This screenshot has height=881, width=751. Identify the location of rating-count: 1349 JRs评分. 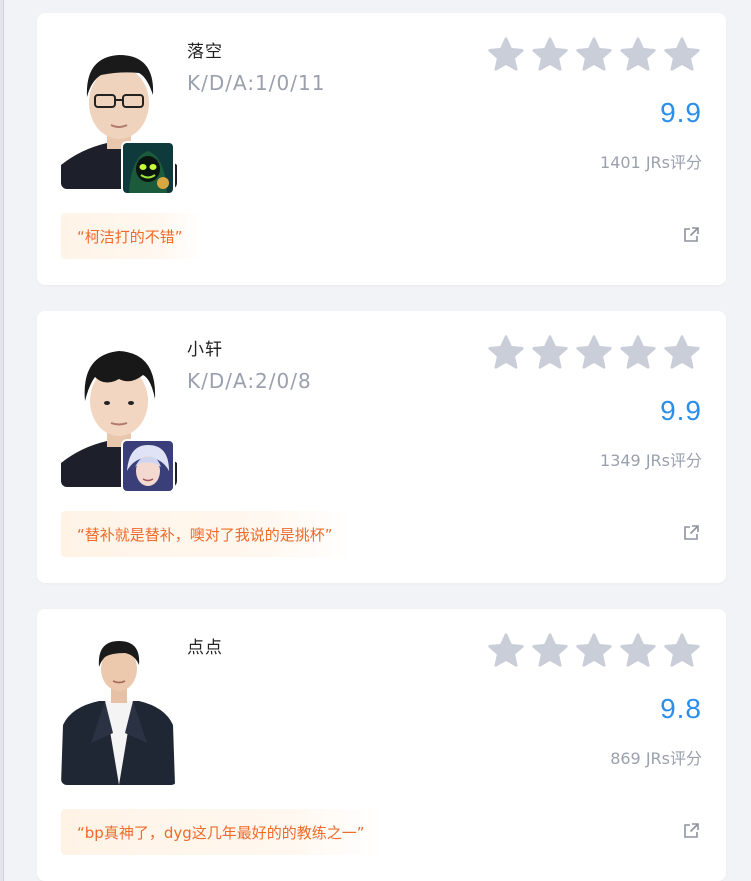
(651, 460).